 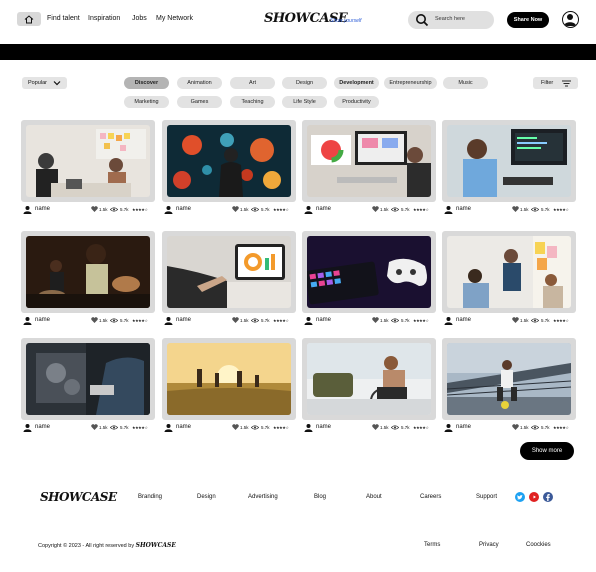 I want to click on category-chip-animation: Animation, so click(x=199, y=83).